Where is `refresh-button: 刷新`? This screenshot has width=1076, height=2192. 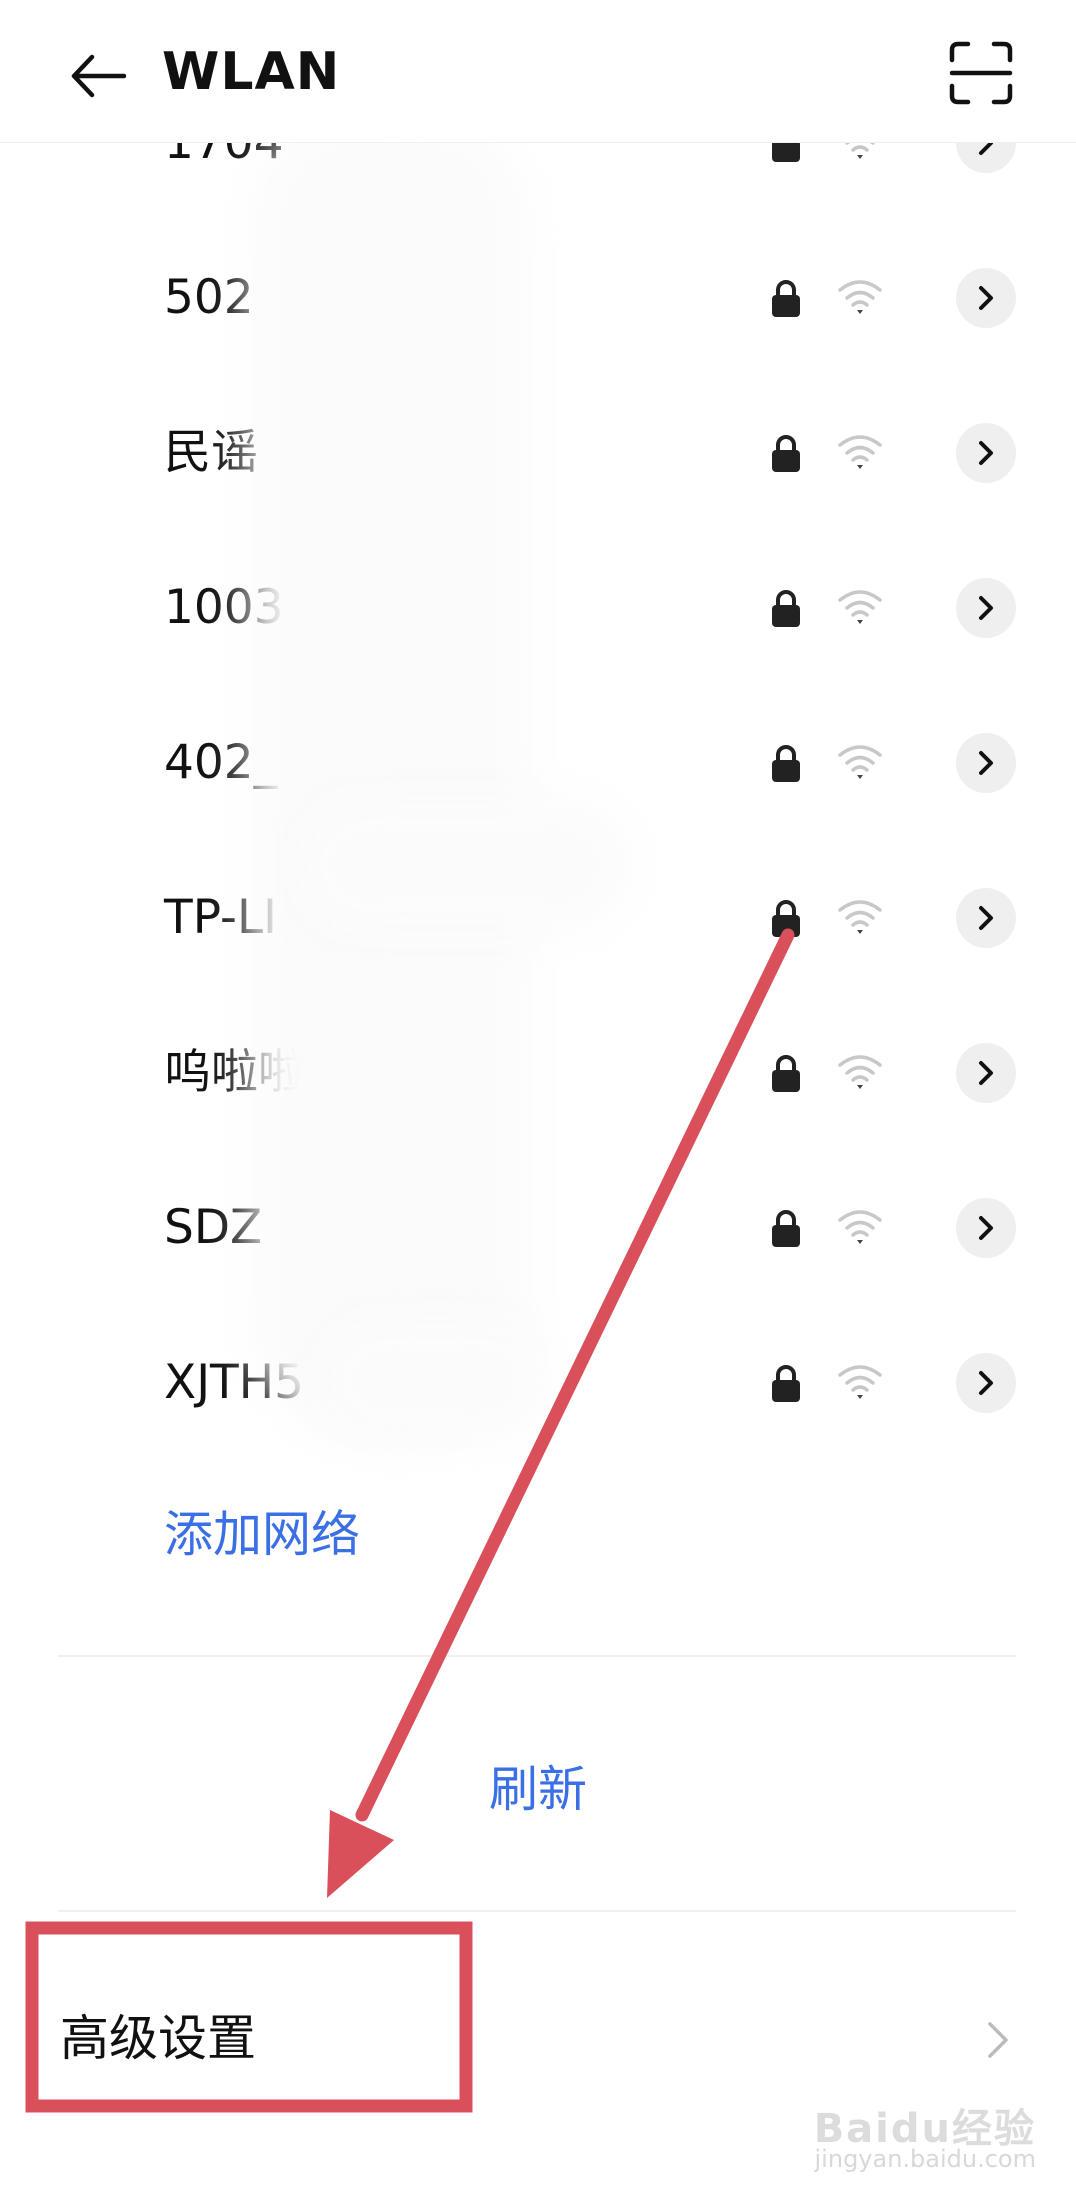 refresh-button: 刷新 is located at coordinates (538, 1790).